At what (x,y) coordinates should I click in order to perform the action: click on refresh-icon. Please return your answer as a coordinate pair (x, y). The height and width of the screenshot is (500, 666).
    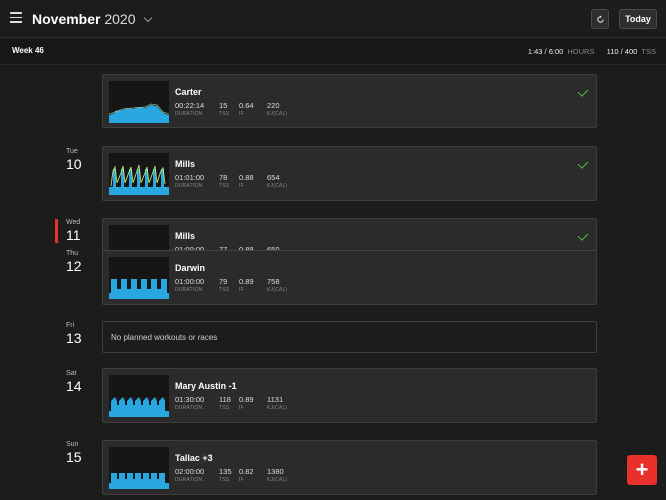
    Looking at the image, I should click on (600, 18).